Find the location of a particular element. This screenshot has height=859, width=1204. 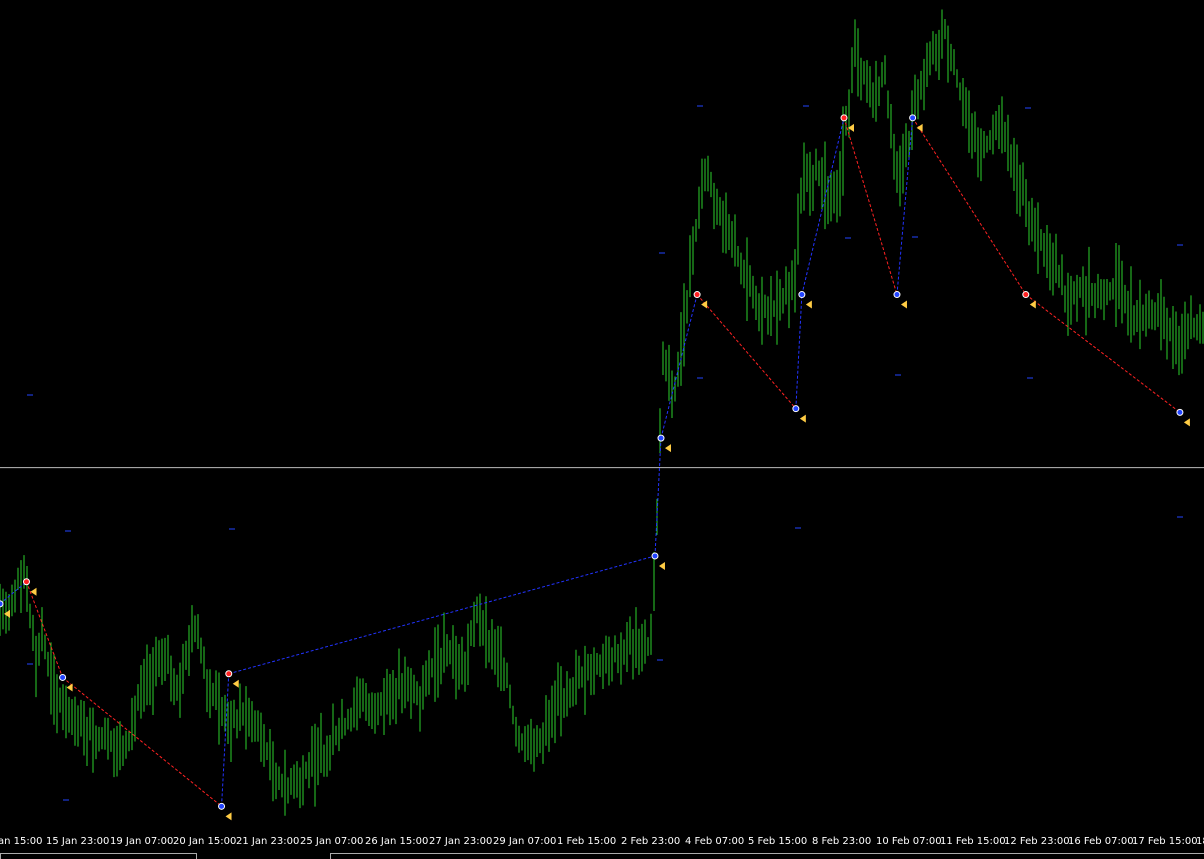

time-tick-label: 11 Feb 15:00 is located at coordinates (973, 841).